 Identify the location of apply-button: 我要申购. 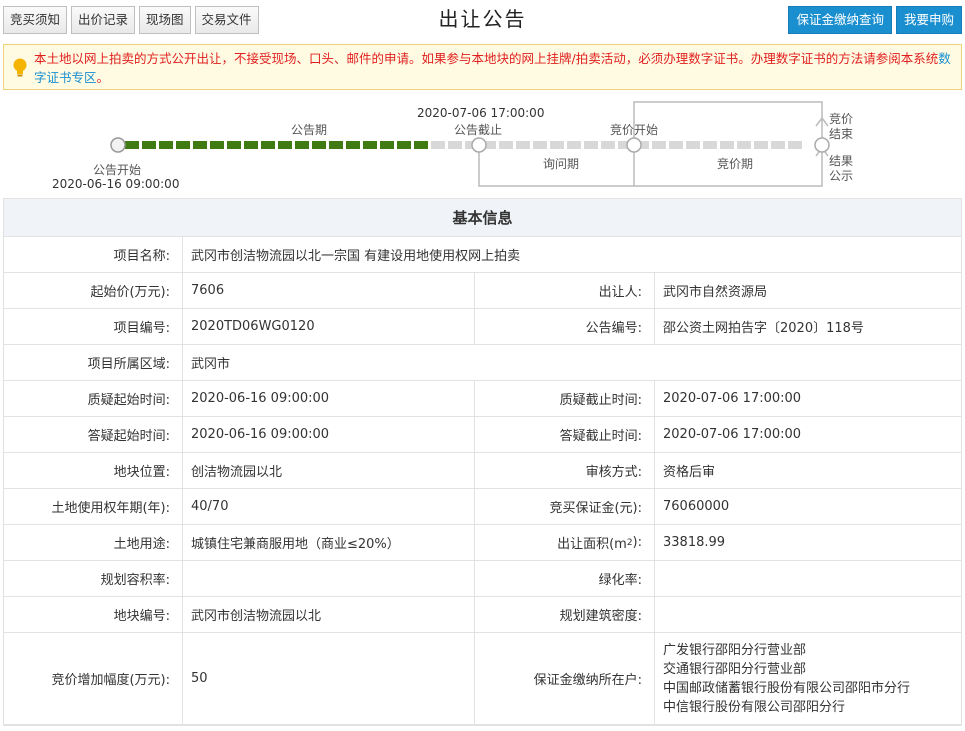
(928, 20).